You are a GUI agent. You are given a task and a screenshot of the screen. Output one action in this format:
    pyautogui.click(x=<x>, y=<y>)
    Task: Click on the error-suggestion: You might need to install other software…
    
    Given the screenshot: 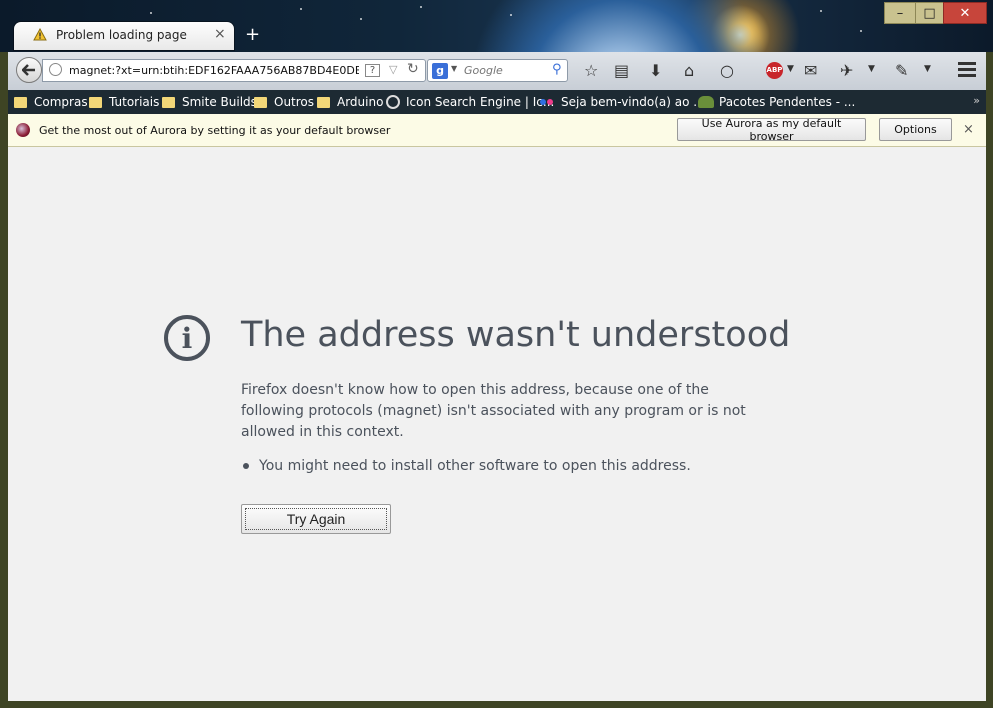 What is the action you would take?
    pyautogui.click(x=466, y=466)
    